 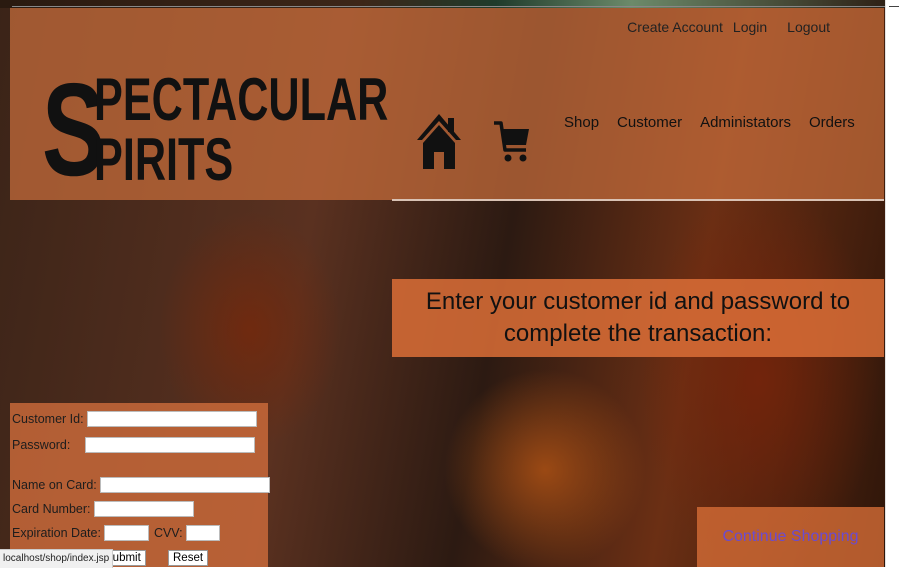 I want to click on header-divider, so click(x=638, y=200).